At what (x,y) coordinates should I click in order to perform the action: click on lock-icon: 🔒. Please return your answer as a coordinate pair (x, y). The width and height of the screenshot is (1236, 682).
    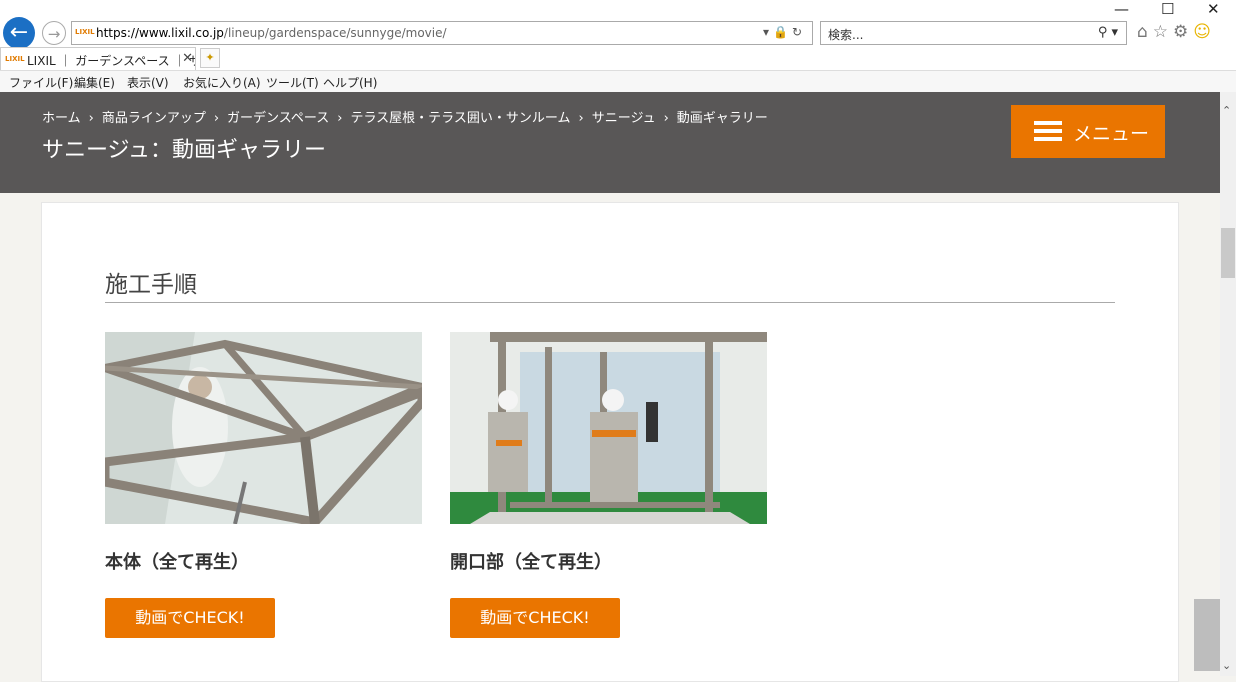
    Looking at the image, I should click on (782, 32).